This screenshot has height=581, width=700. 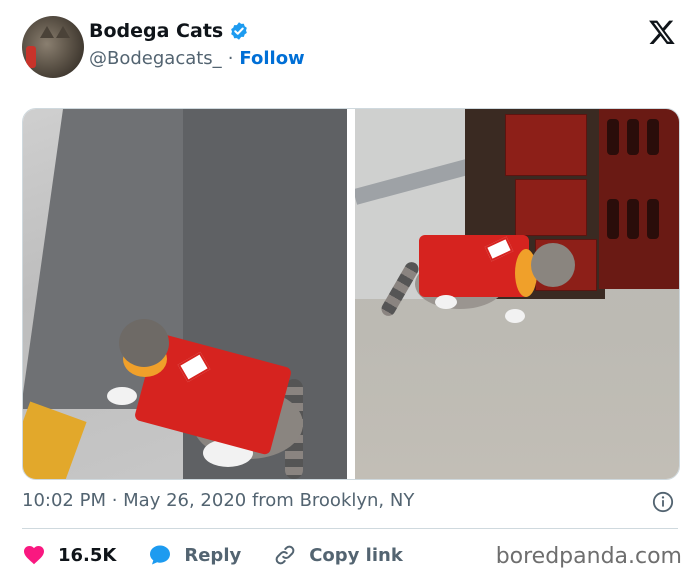 I want to click on display-name: Bodega Cats, so click(x=156, y=31).